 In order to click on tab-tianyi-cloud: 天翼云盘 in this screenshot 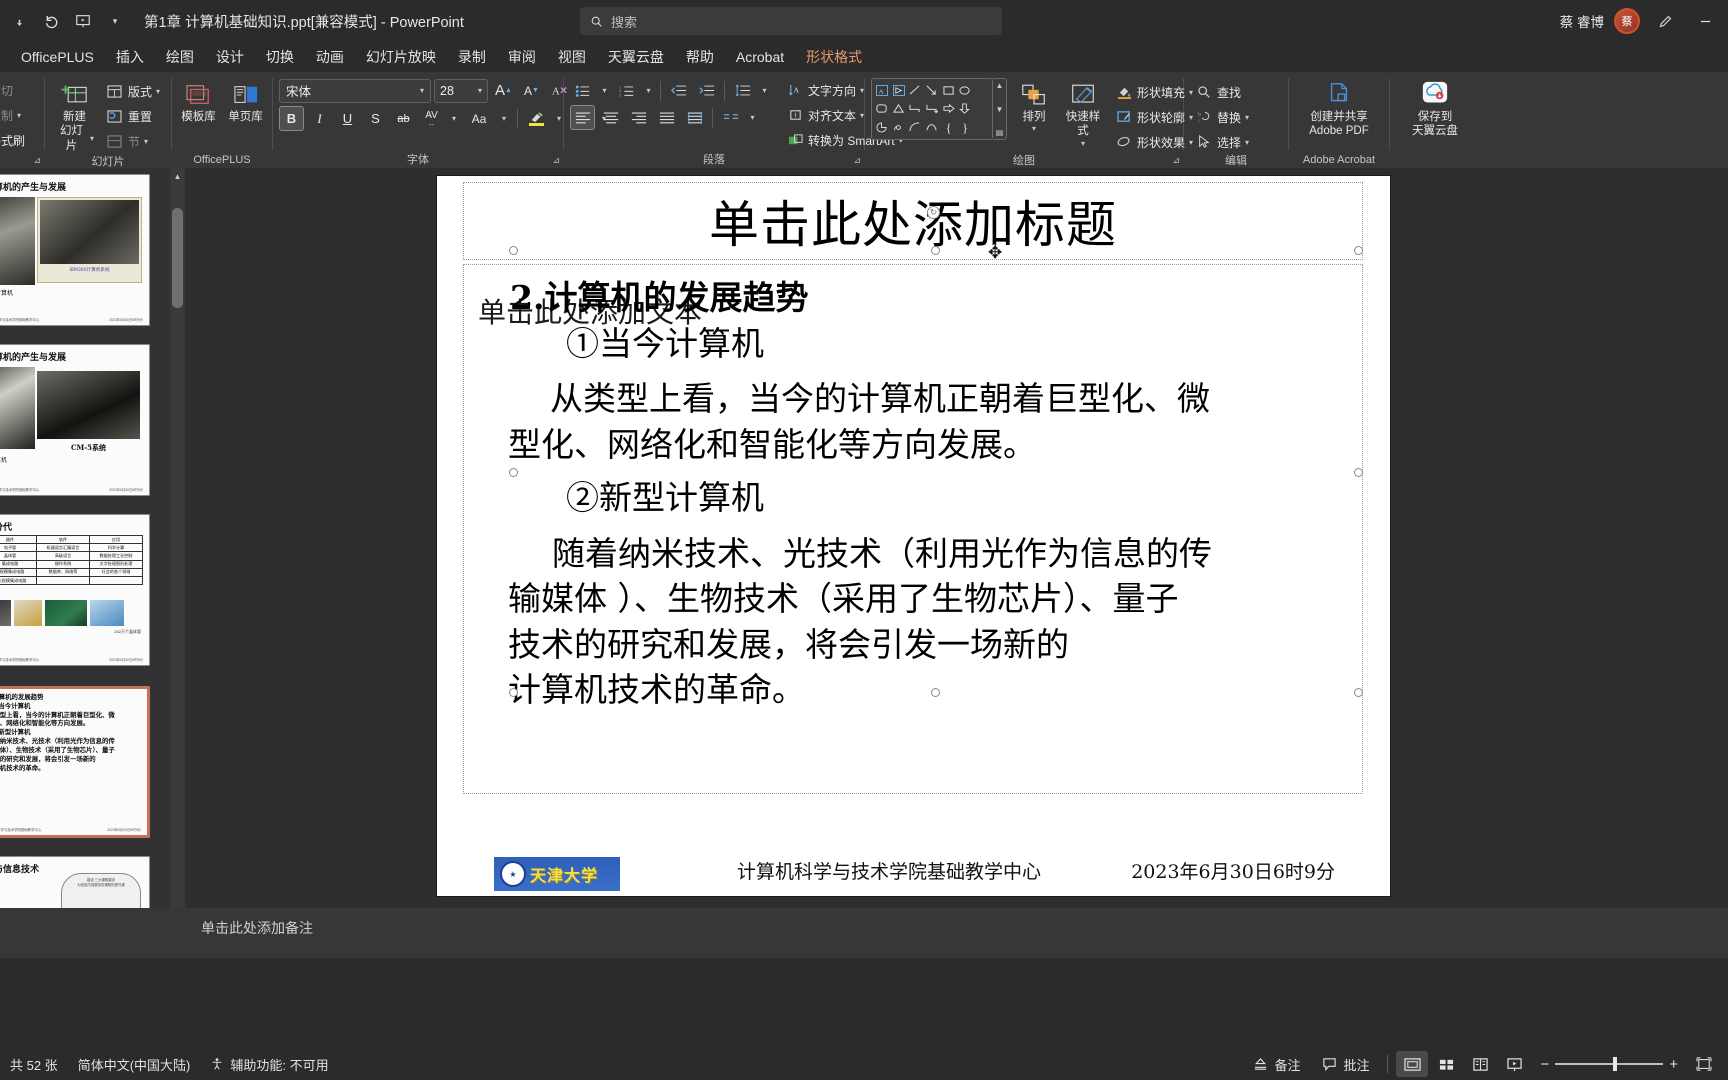, I will do `click(636, 57)`.